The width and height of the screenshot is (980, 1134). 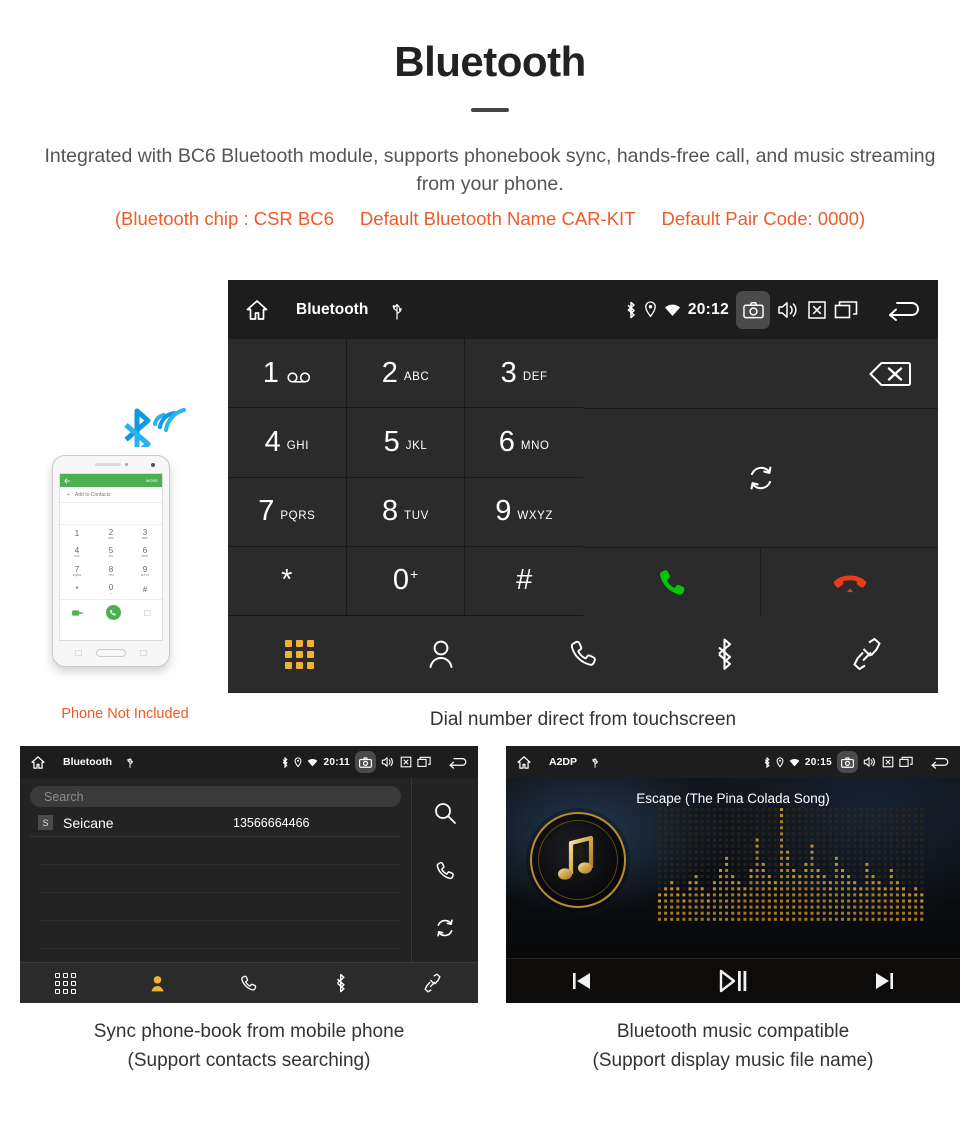 I want to click on key-6: 6 MNO, so click(x=524, y=442).